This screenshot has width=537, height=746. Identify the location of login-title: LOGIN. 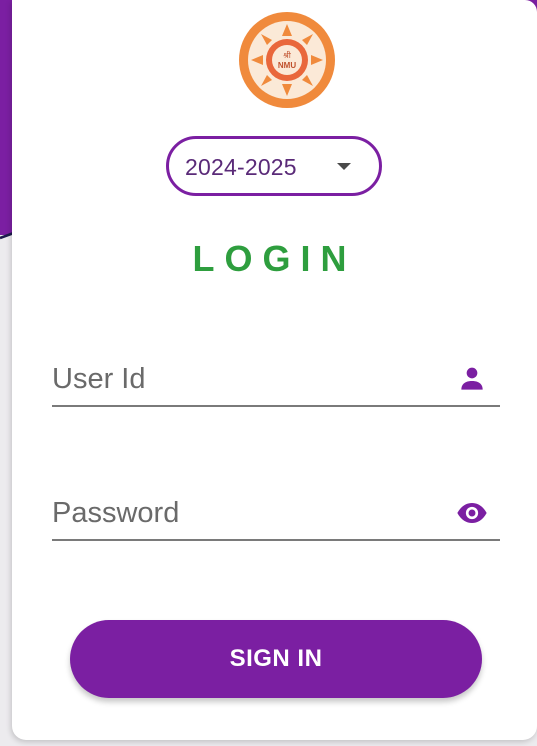
(274, 258).